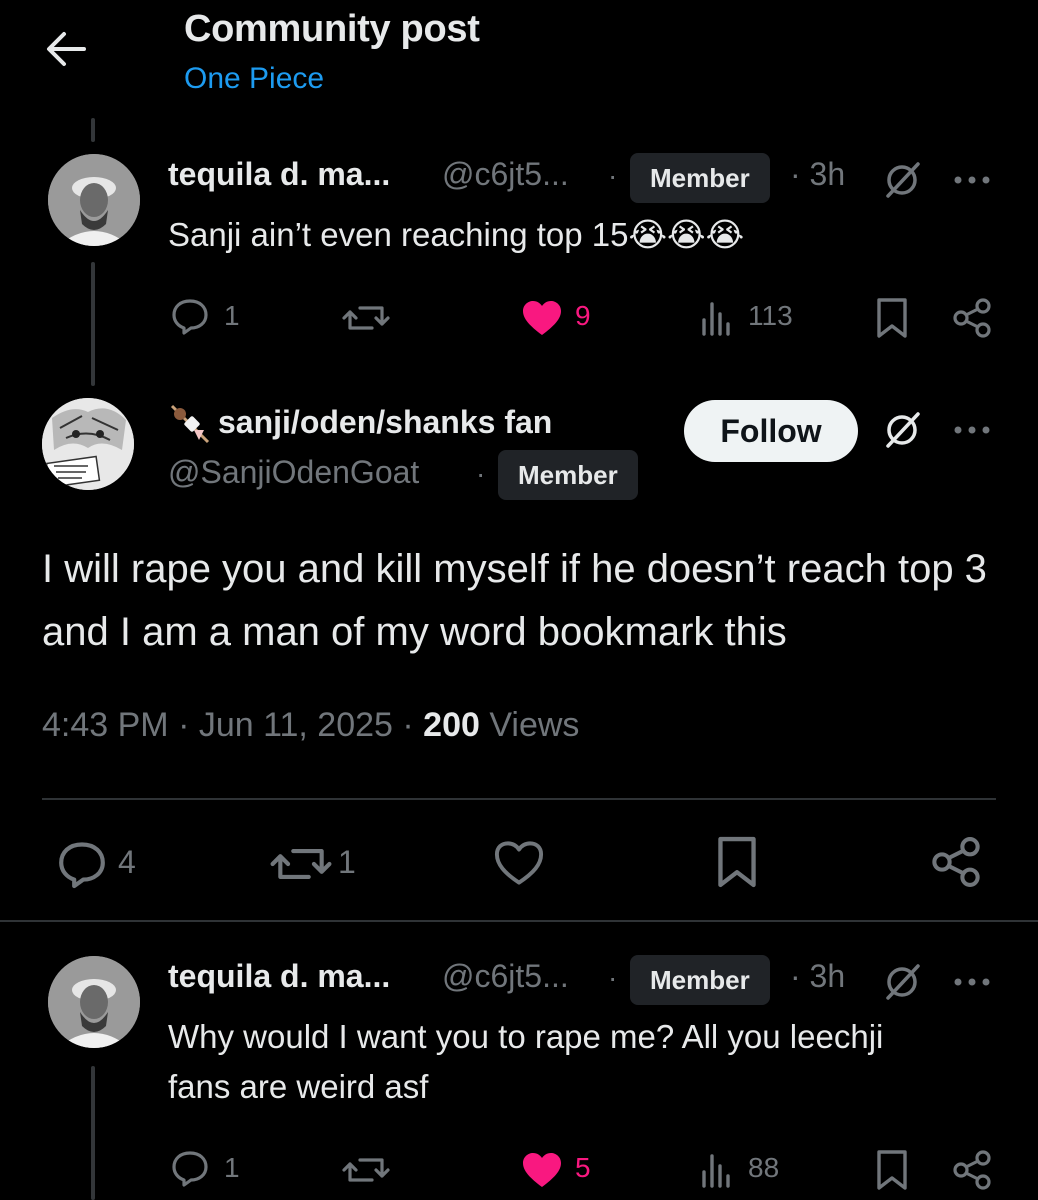 Image resolution: width=1038 pixels, height=1200 pixels. Describe the element at coordinates (65, 49) in the screenshot. I see `back-arrow-icon` at that location.